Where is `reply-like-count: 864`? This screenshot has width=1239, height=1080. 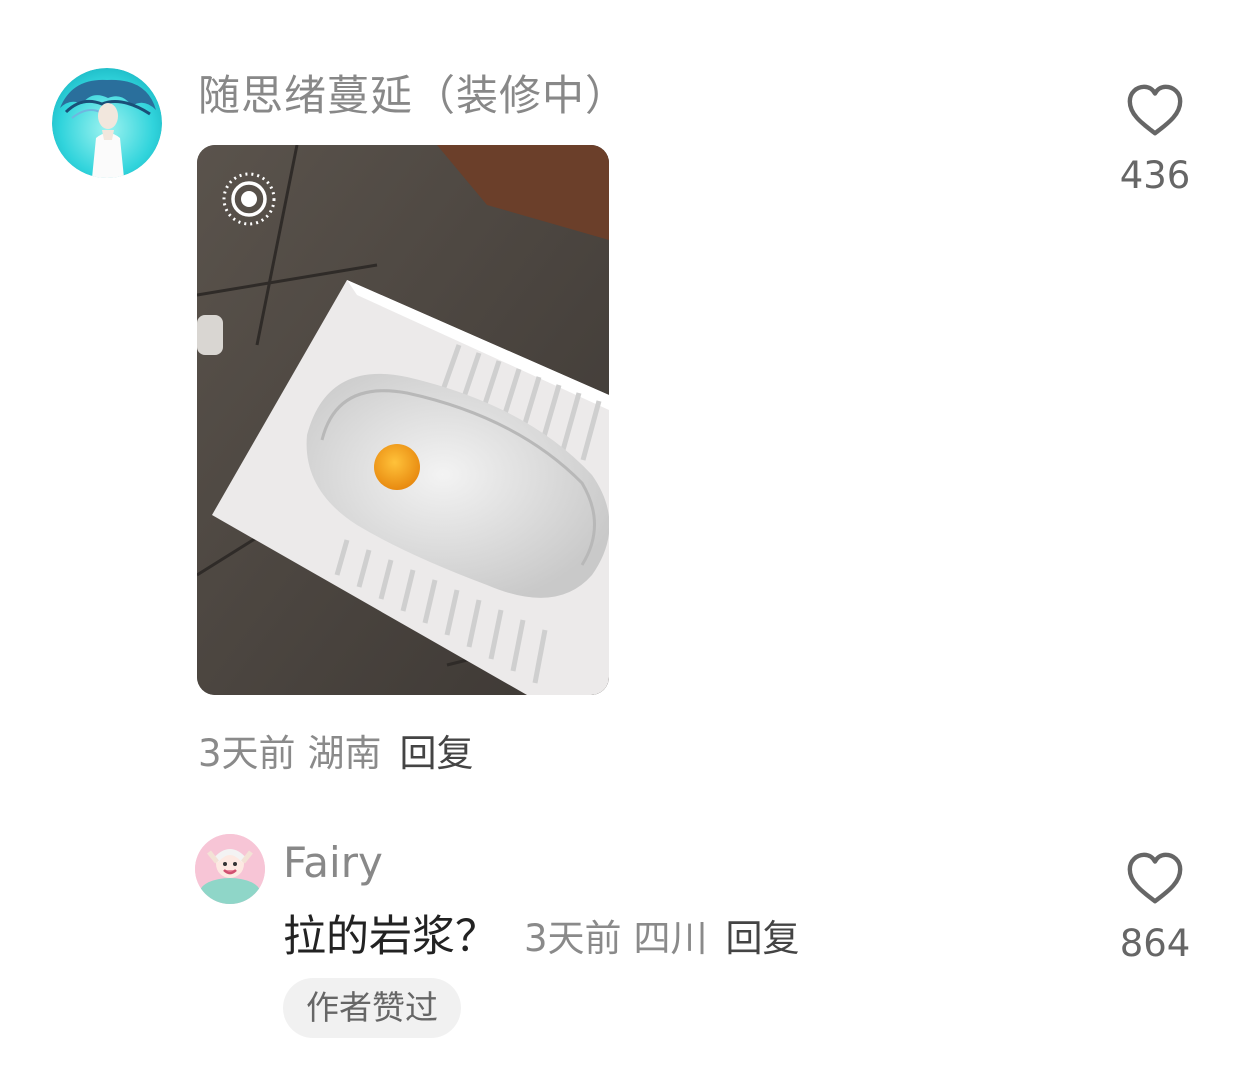 reply-like-count: 864 is located at coordinates (1155, 943).